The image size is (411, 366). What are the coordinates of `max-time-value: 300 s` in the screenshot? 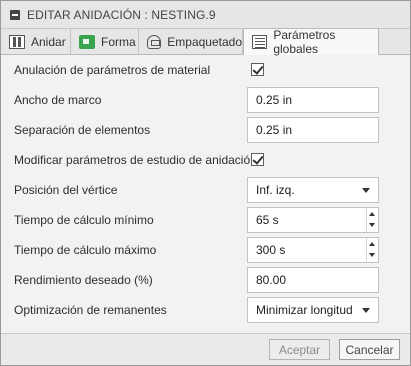 It's located at (271, 250).